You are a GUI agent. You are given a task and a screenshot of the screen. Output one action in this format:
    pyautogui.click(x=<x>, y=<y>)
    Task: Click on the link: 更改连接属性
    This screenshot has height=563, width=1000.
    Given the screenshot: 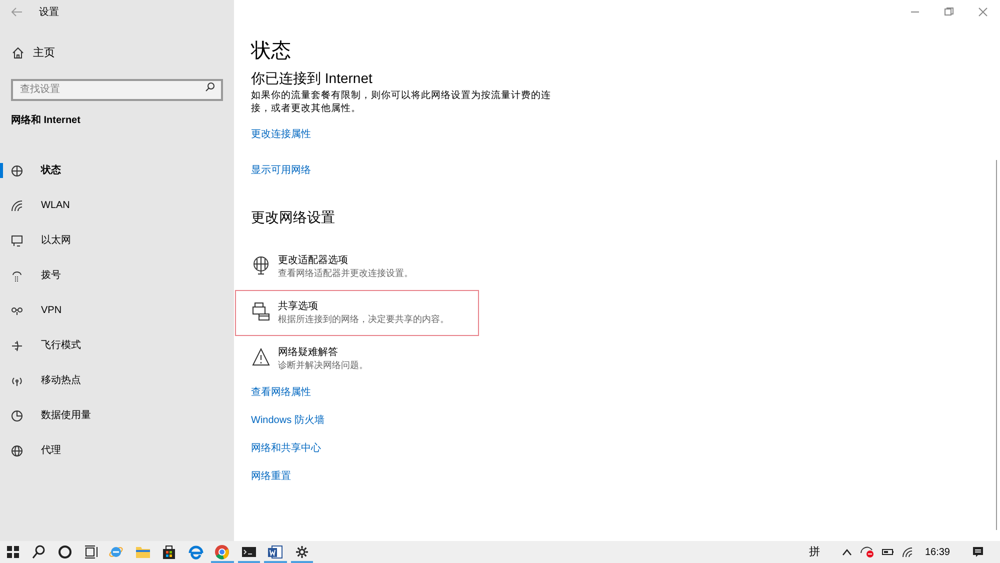 What is the action you would take?
    pyautogui.click(x=281, y=134)
    